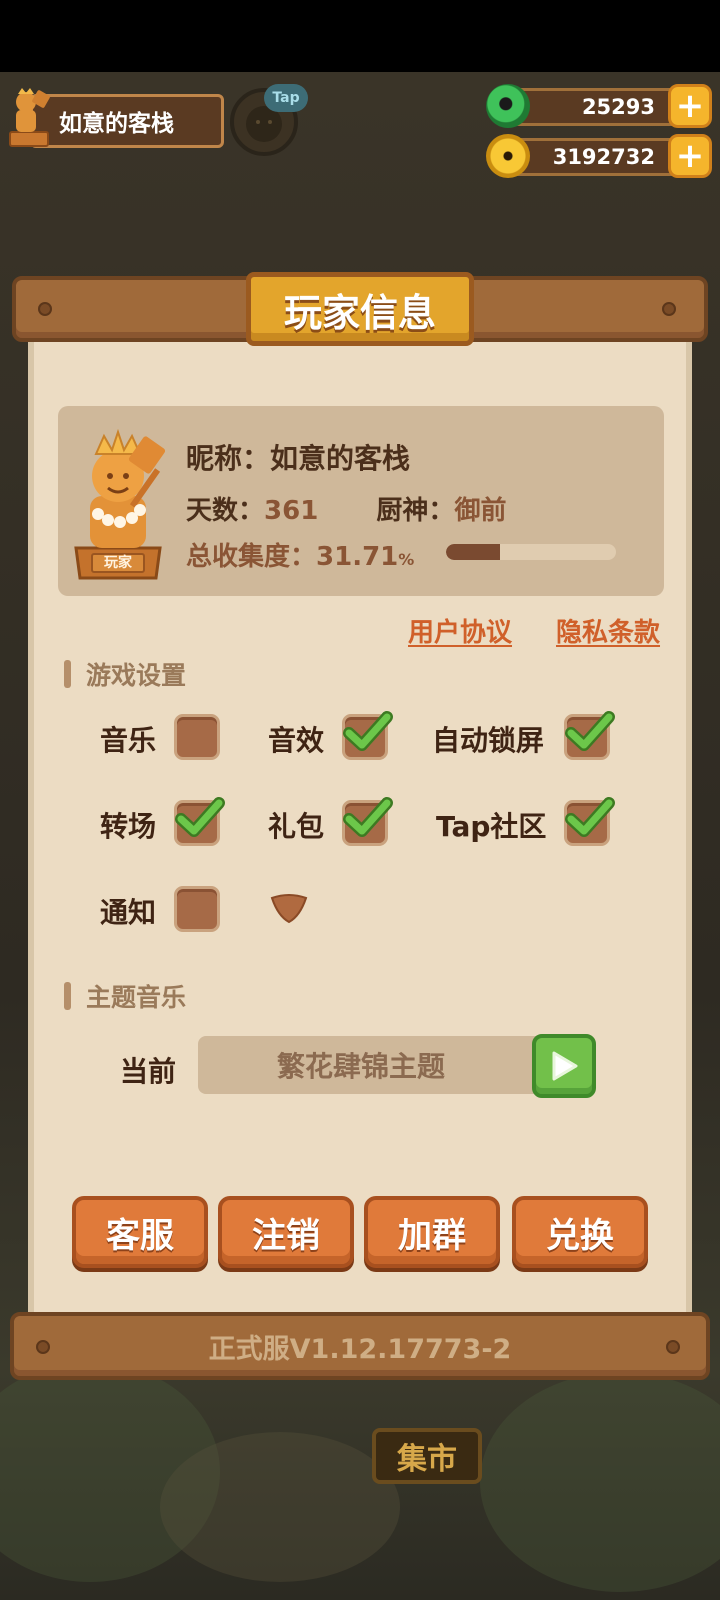 The image size is (720, 1600). I want to click on privacy-policy-link: 隐私条款, so click(608, 630).